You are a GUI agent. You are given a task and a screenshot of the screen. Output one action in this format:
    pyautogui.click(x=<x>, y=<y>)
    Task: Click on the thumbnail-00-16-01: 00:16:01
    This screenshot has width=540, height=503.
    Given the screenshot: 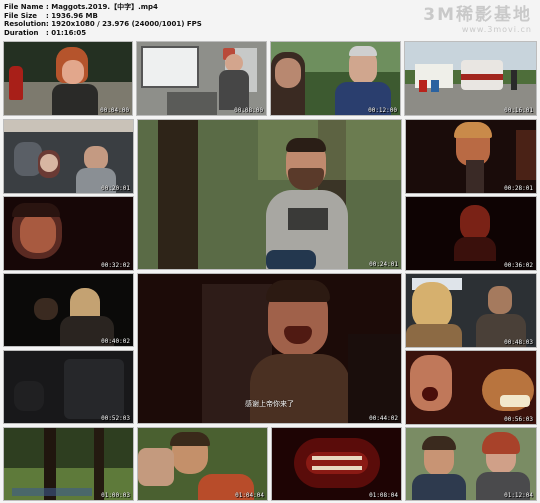 What is the action you would take?
    pyautogui.click(x=470, y=78)
    